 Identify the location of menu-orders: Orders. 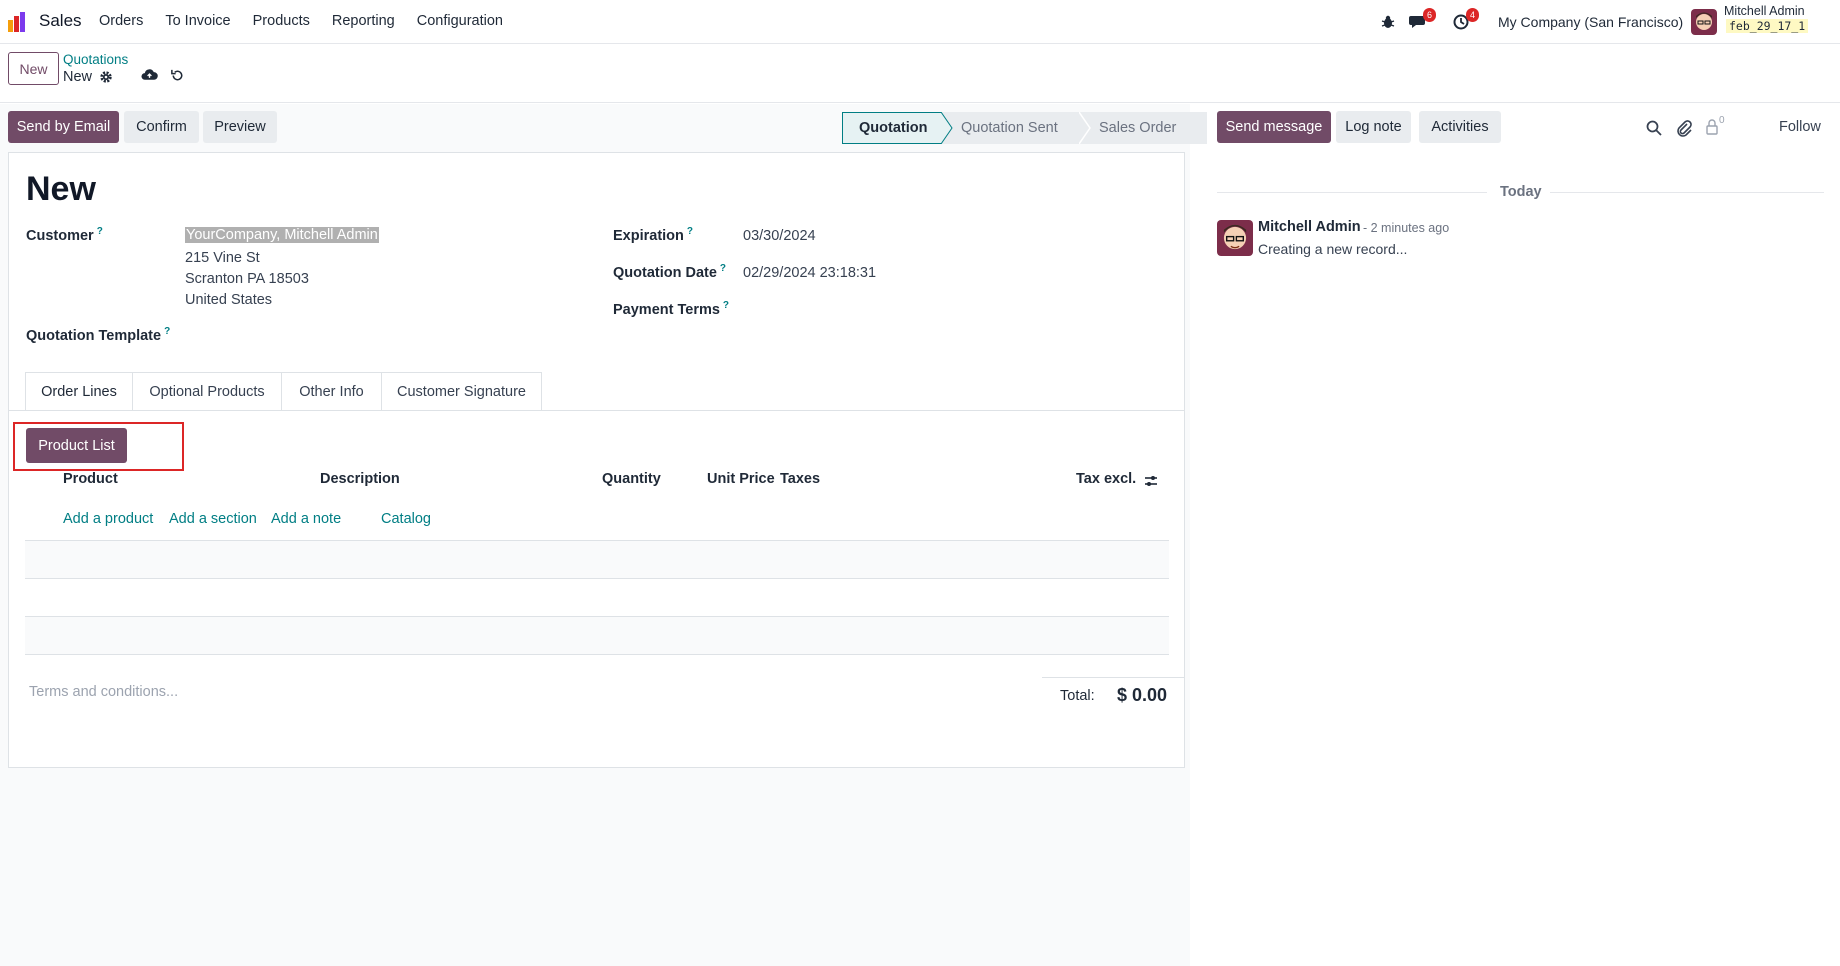
(121, 21).